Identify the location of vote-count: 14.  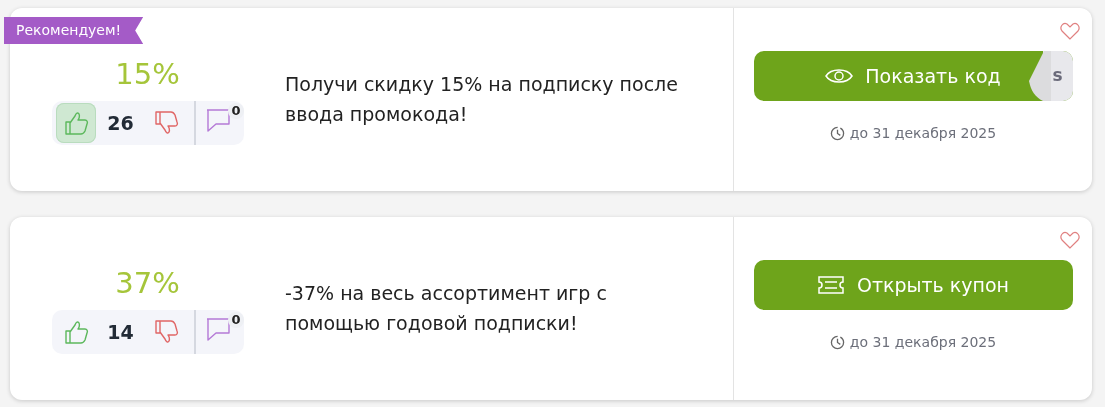
(120, 332).